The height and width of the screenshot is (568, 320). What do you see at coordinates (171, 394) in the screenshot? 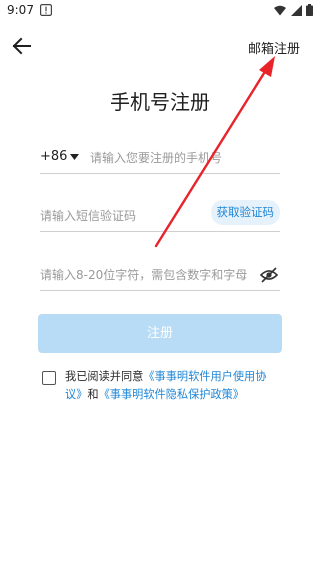
I see `privacy-policy-link: 《事事明软件隐私保护政策》` at bounding box center [171, 394].